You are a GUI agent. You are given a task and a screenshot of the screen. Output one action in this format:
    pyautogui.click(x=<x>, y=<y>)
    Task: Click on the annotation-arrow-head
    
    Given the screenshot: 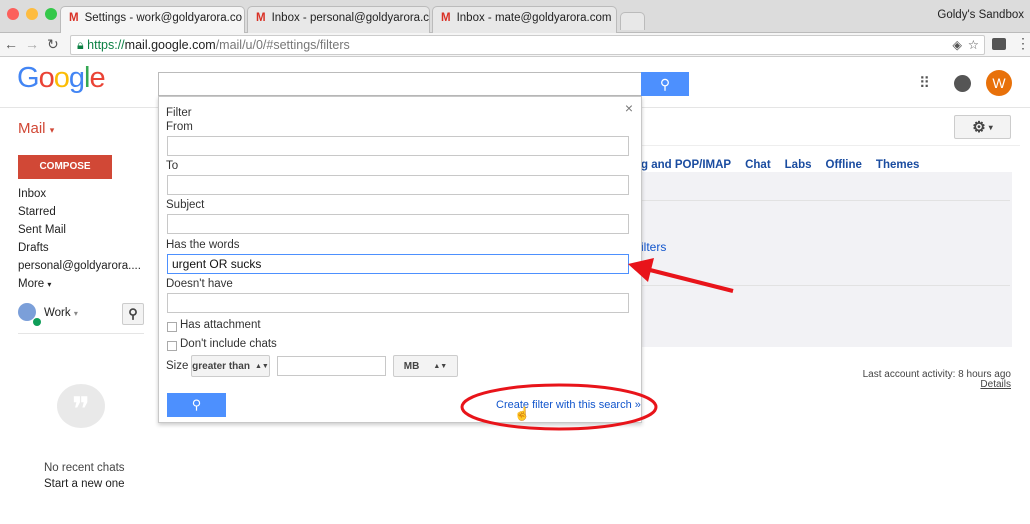 What is the action you would take?
    pyautogui.click(x=641, y=270)
    